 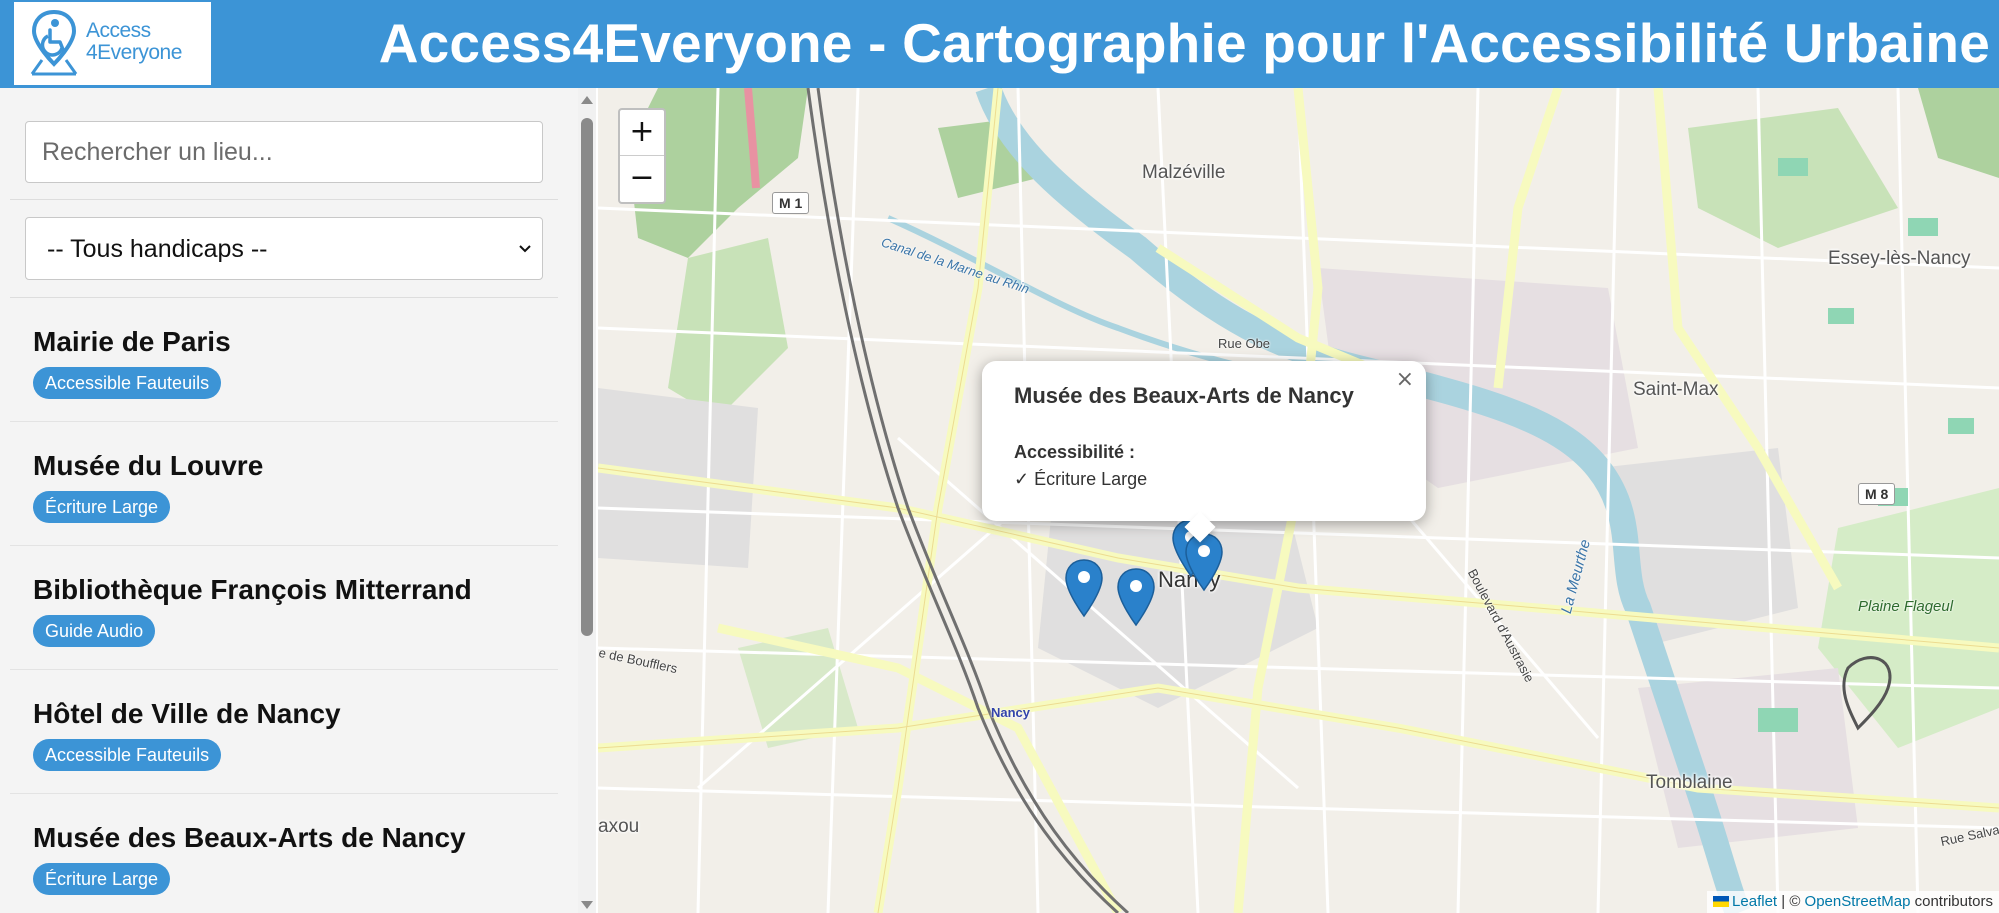 What do you see at coordinates (1721, 901) in the screenshot?
I see `ukraine-flag-icon` at bounding box center [1721, 901].